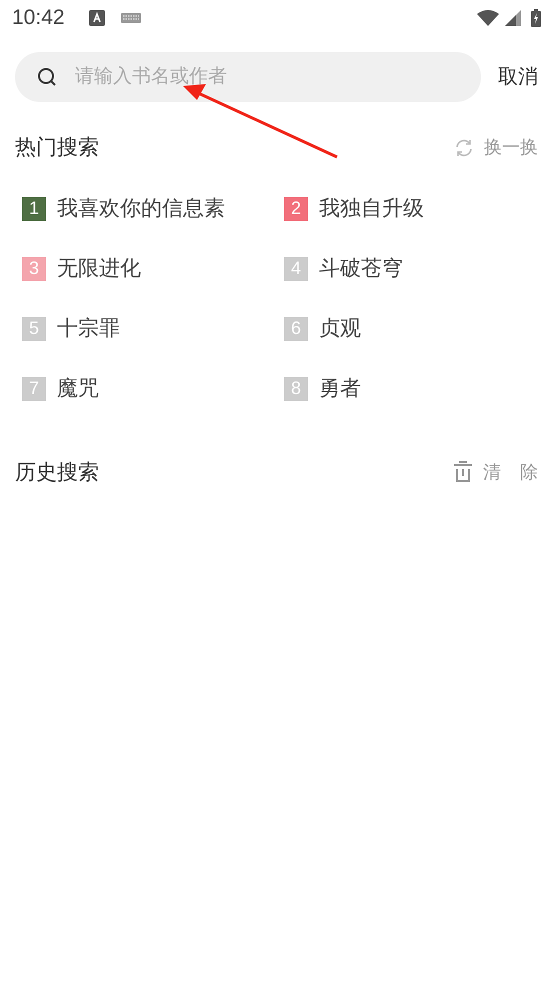  I want to click on section-title: 历史搜索, so click(57, 473).